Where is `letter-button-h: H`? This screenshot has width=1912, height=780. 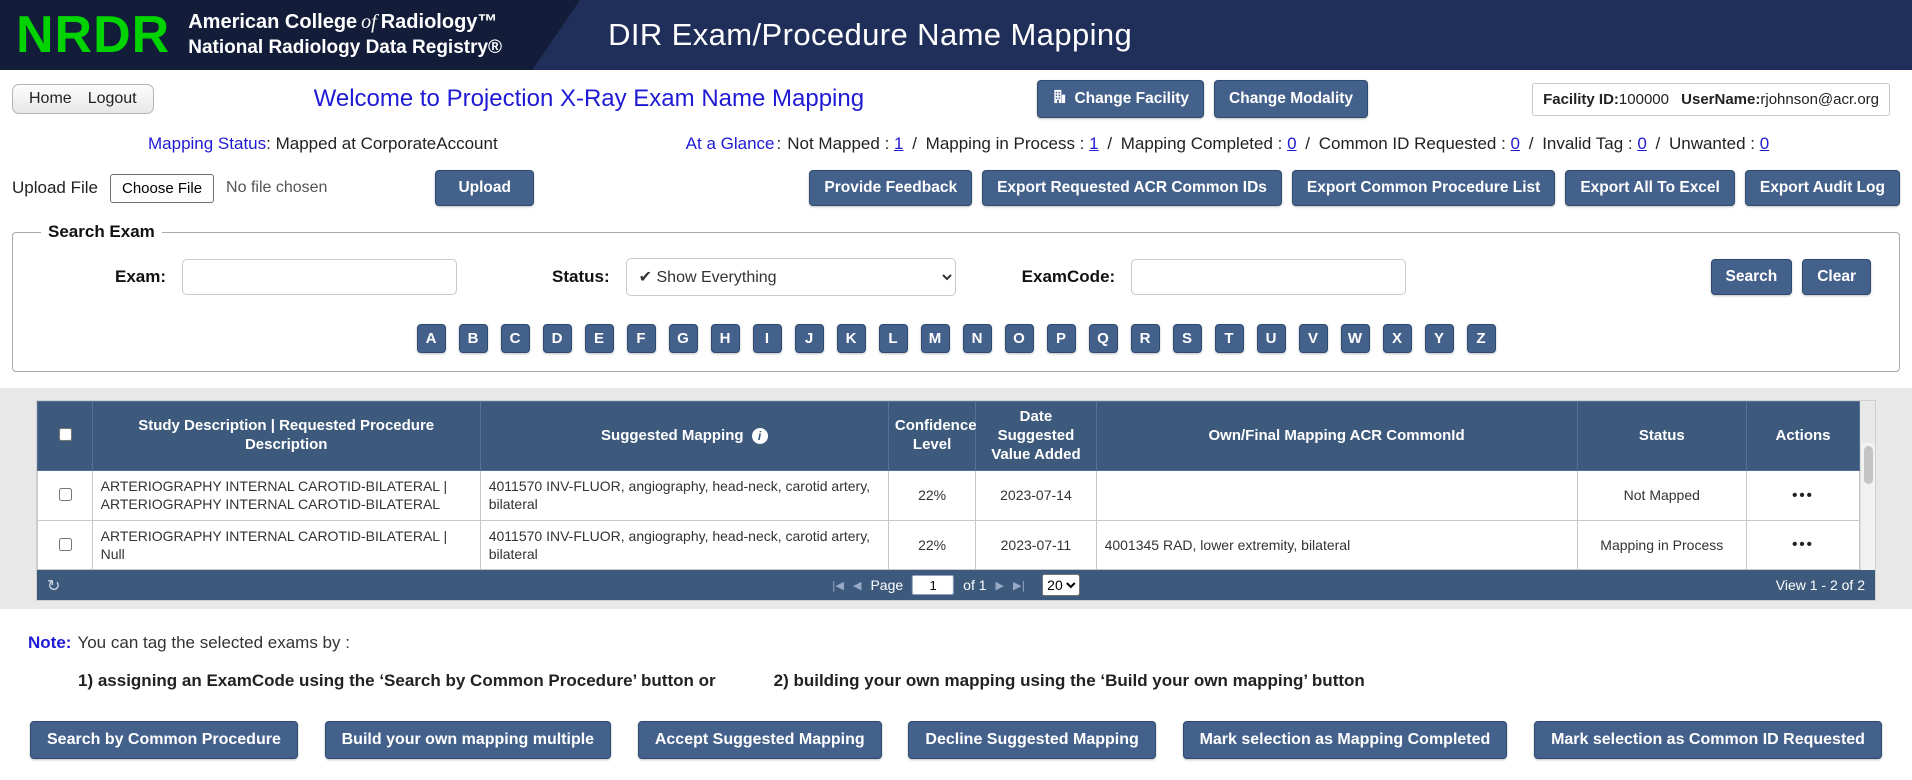 letter-button-h: H is located at coordinates (725, 338).